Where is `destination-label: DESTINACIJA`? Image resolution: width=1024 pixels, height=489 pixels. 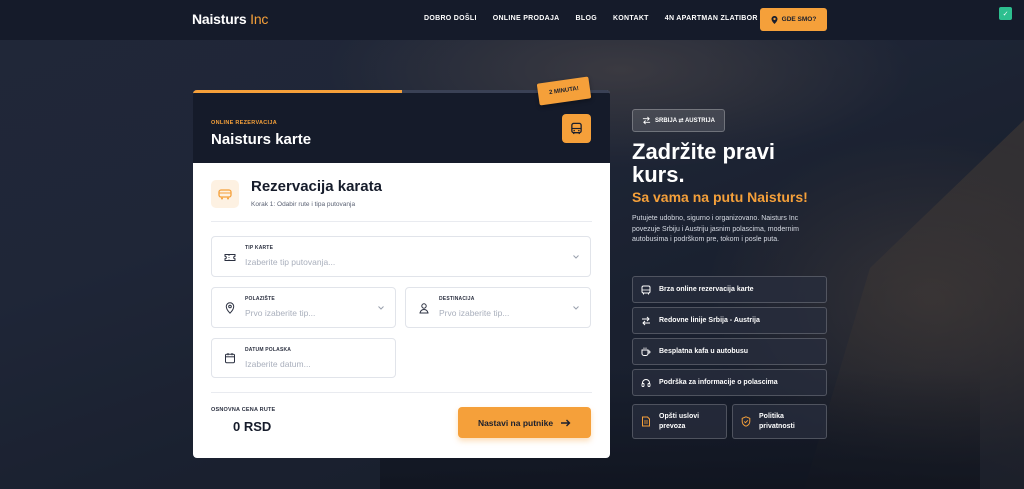
destination-label: DESTINACIJA is located at coordinates (457, 299).